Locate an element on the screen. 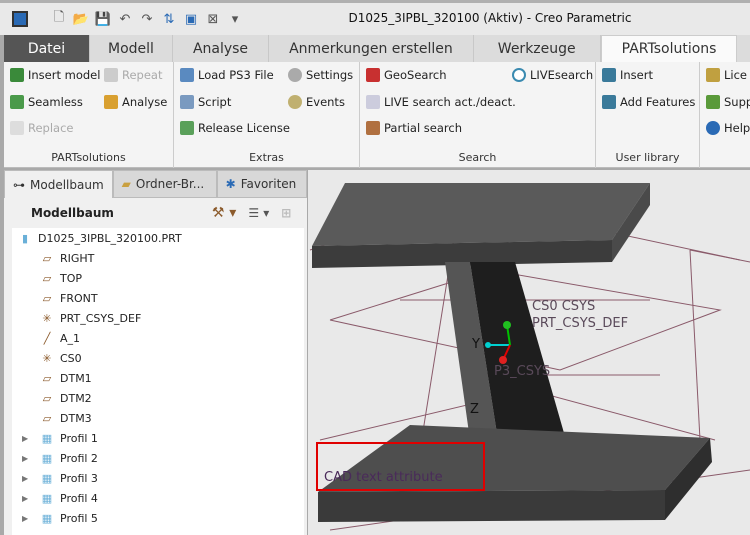  tab-anmerkungen: Anmerkungen erstellen is located at coordinates (371, 48).